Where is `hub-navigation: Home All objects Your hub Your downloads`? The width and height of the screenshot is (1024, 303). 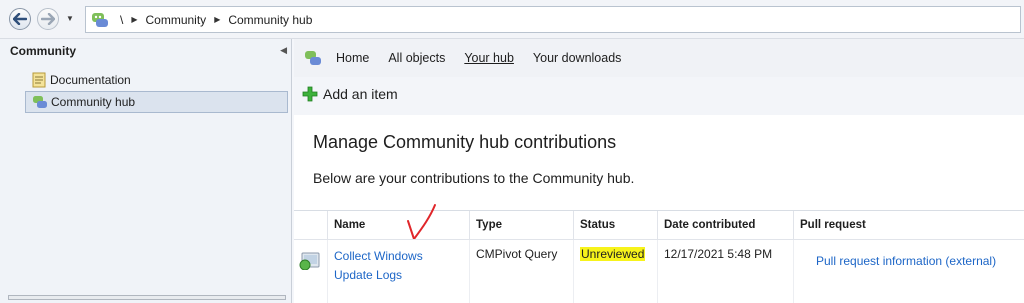
hub-navigation: Home All objects Your hub Your downloads is located at coordinates (659, 58).